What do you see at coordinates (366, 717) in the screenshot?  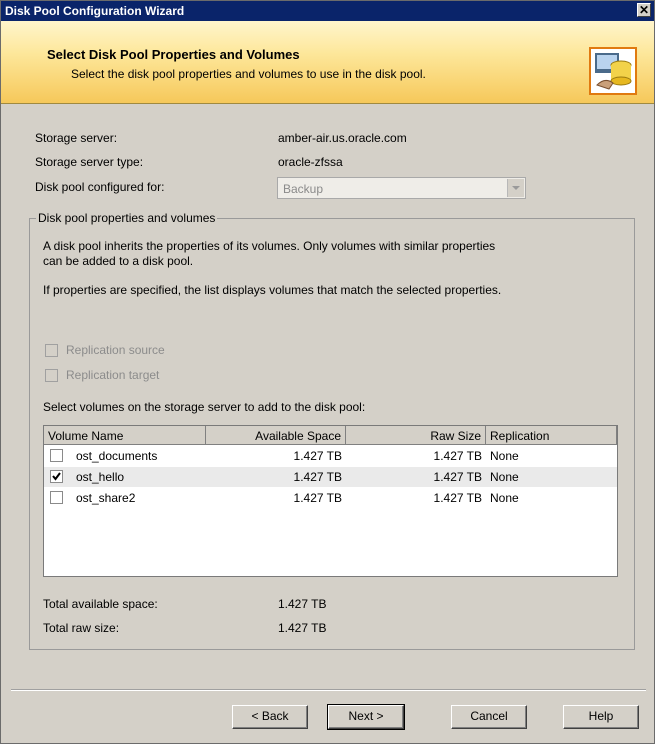 I see `next-button: Next >` at bounding box center [366, 717].